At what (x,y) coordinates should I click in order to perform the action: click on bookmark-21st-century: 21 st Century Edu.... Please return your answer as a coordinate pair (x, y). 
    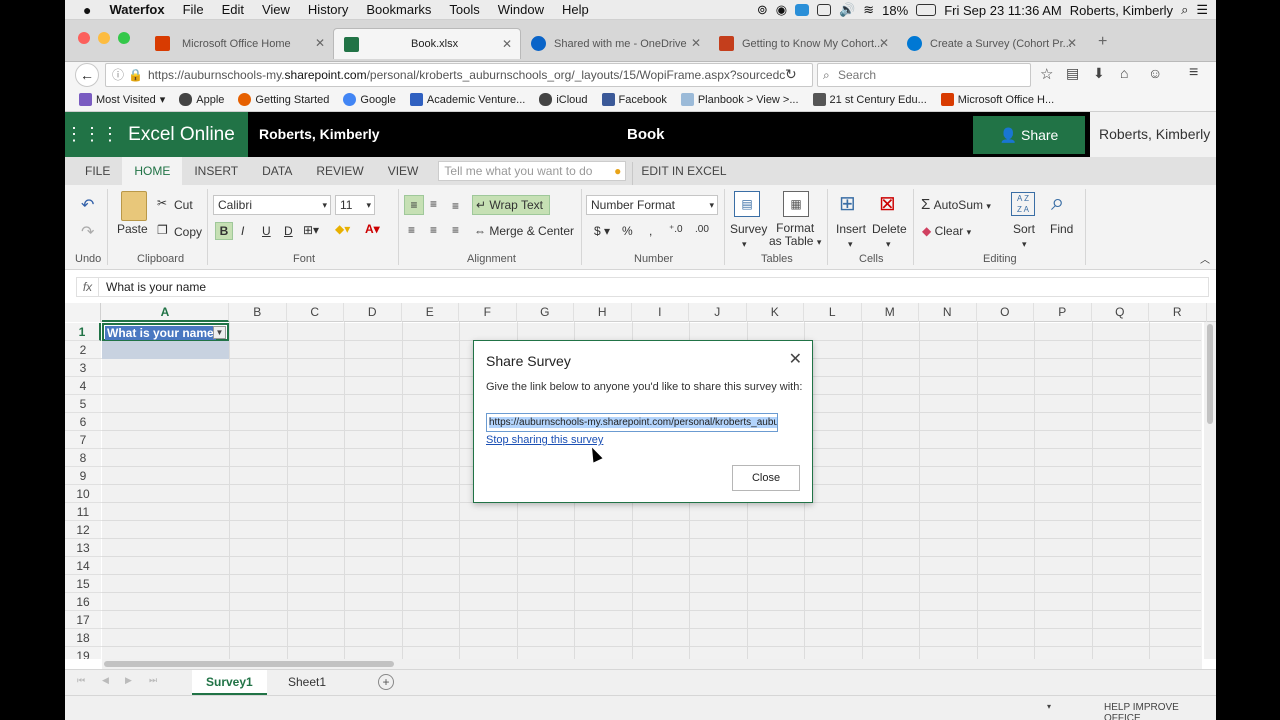
    Looking at the image, I should click on (870, 99).